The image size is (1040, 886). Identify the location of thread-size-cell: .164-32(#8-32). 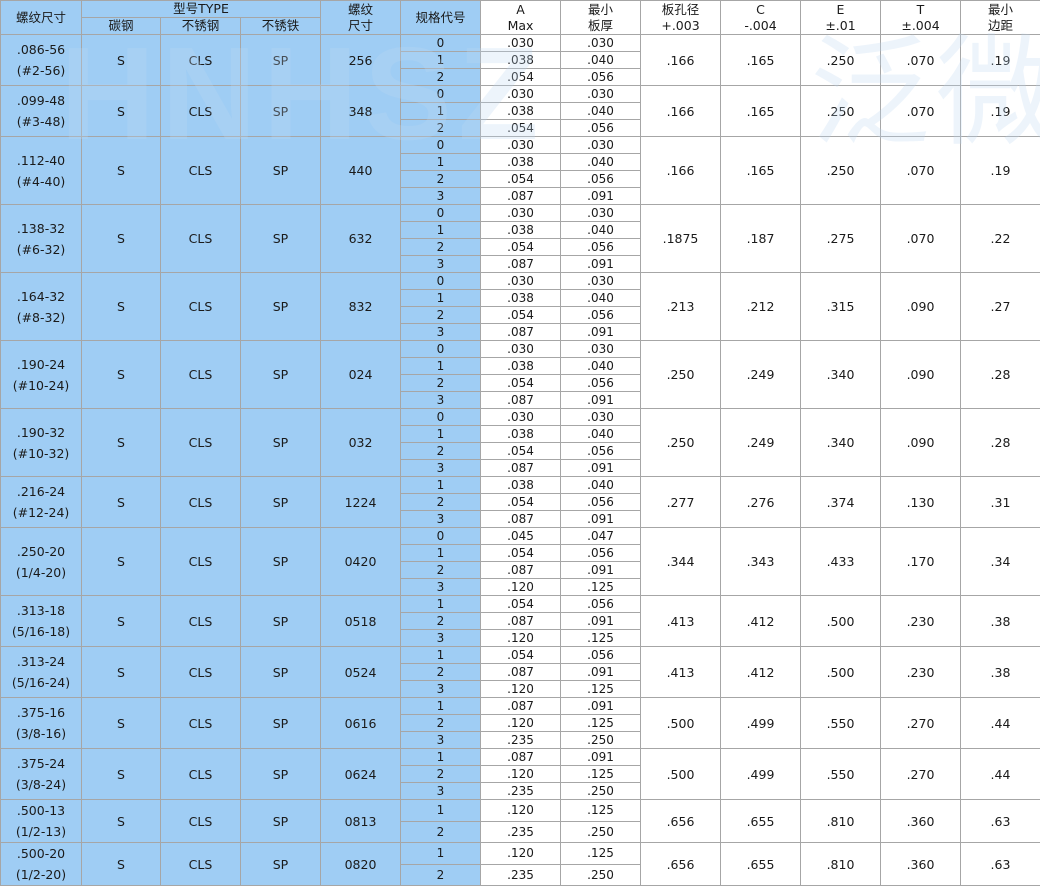
(41, 307).